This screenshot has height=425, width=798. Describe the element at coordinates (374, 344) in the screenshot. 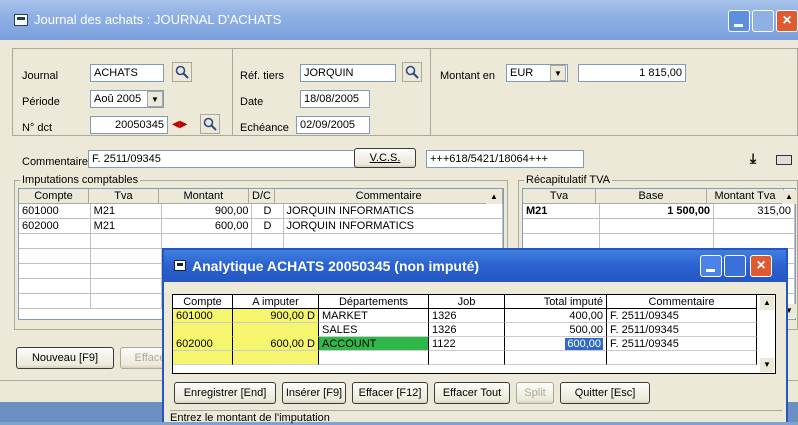

I see `table-cell: ACCOUNT` at that location.